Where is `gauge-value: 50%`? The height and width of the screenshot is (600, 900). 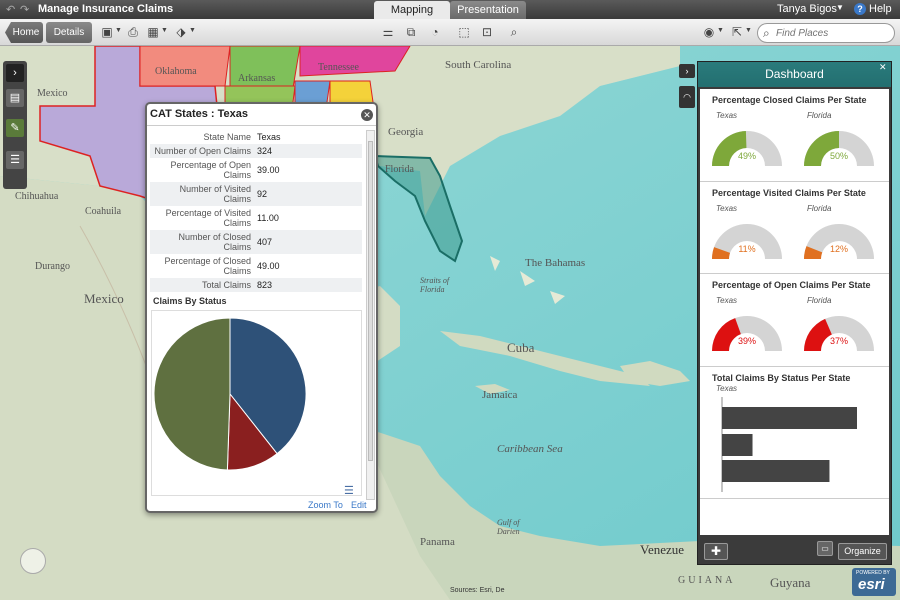 gauge-value: 50% is located at coordinates (838, 156).